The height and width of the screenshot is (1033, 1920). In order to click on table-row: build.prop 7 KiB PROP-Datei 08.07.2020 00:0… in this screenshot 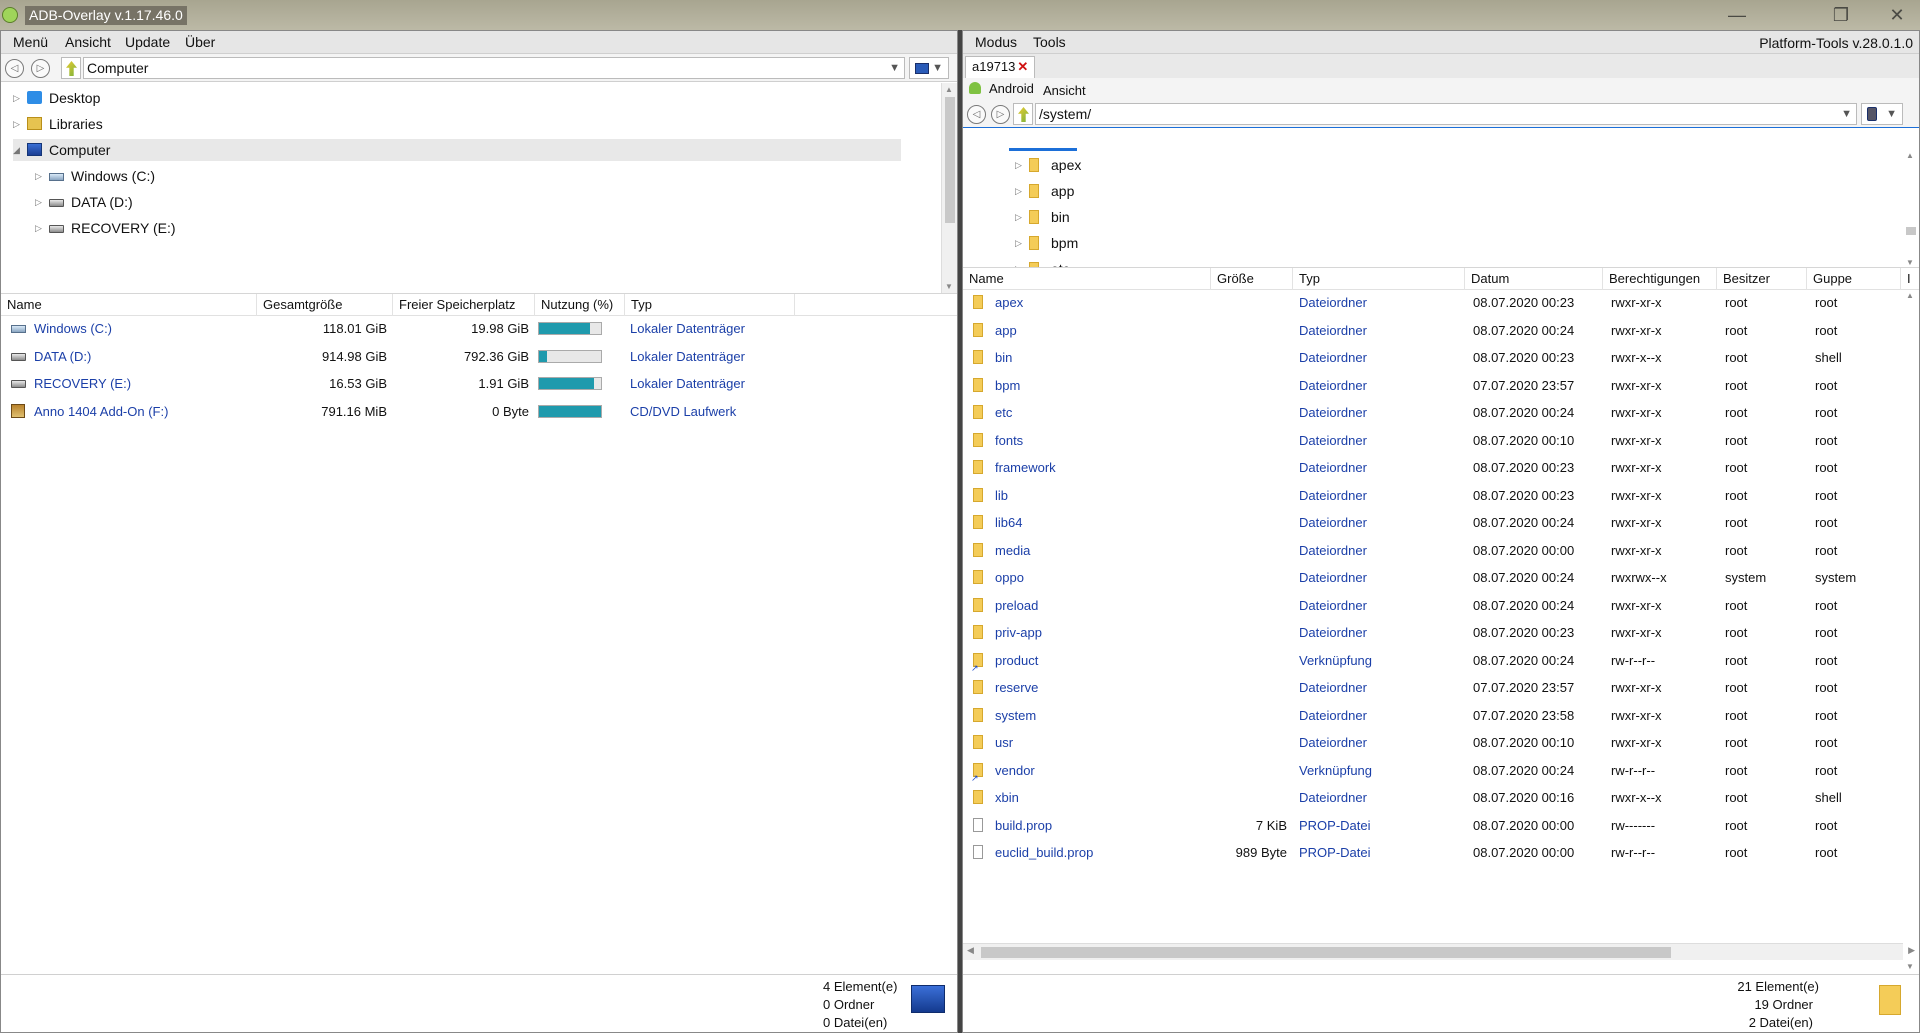, I will do `click(1441, 825)`.